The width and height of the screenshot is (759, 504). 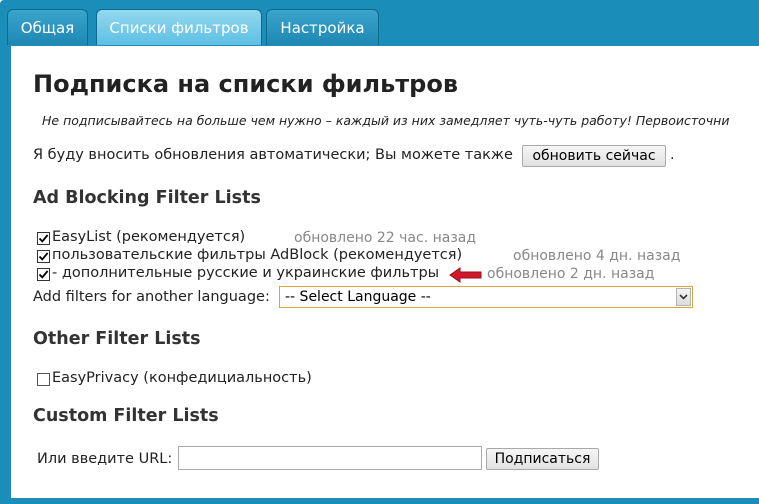 What do you see at coordinates (465, 275) in the screenshot?
I see `red-arrow-left-icon` at bounding box center [465, 275].